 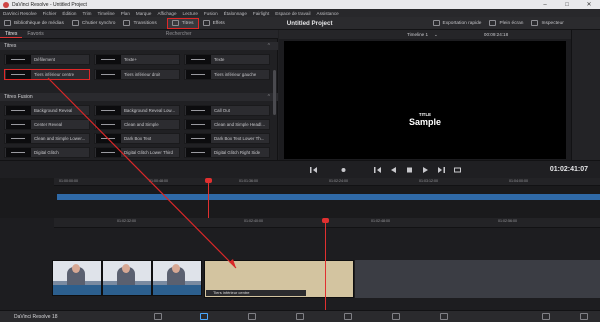 What do you see at coordinates (584, 316) in the screenshot?
I see `gear-icon` at bounding box center [584, 316].